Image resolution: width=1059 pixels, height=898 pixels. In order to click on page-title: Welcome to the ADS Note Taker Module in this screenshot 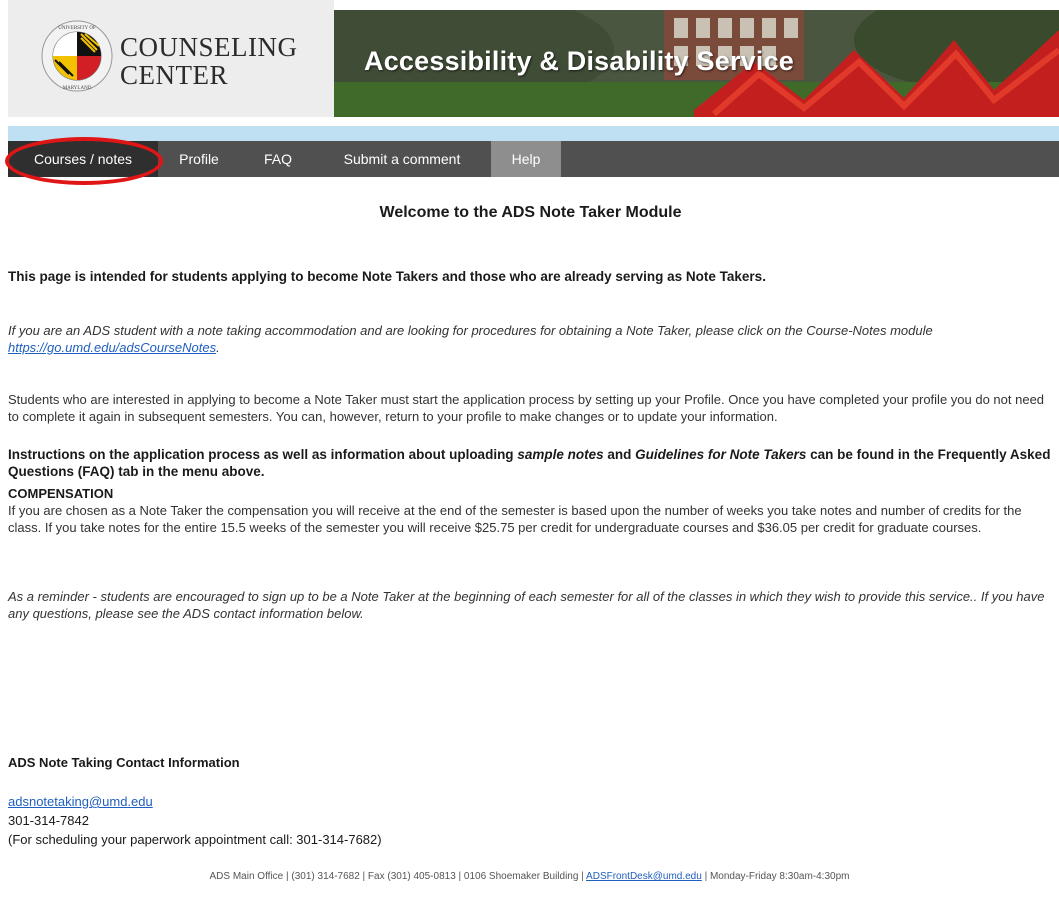, I will do `click(530, 212)`.